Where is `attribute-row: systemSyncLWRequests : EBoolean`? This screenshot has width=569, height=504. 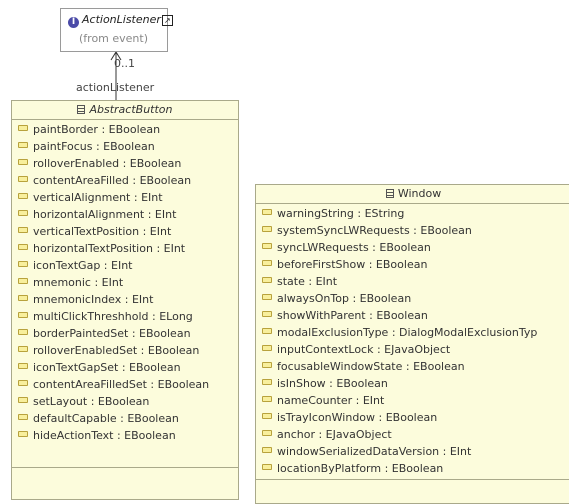
attribute-row: systemSyncLWRequests : EBoolean is located at coordinates (412, 230).